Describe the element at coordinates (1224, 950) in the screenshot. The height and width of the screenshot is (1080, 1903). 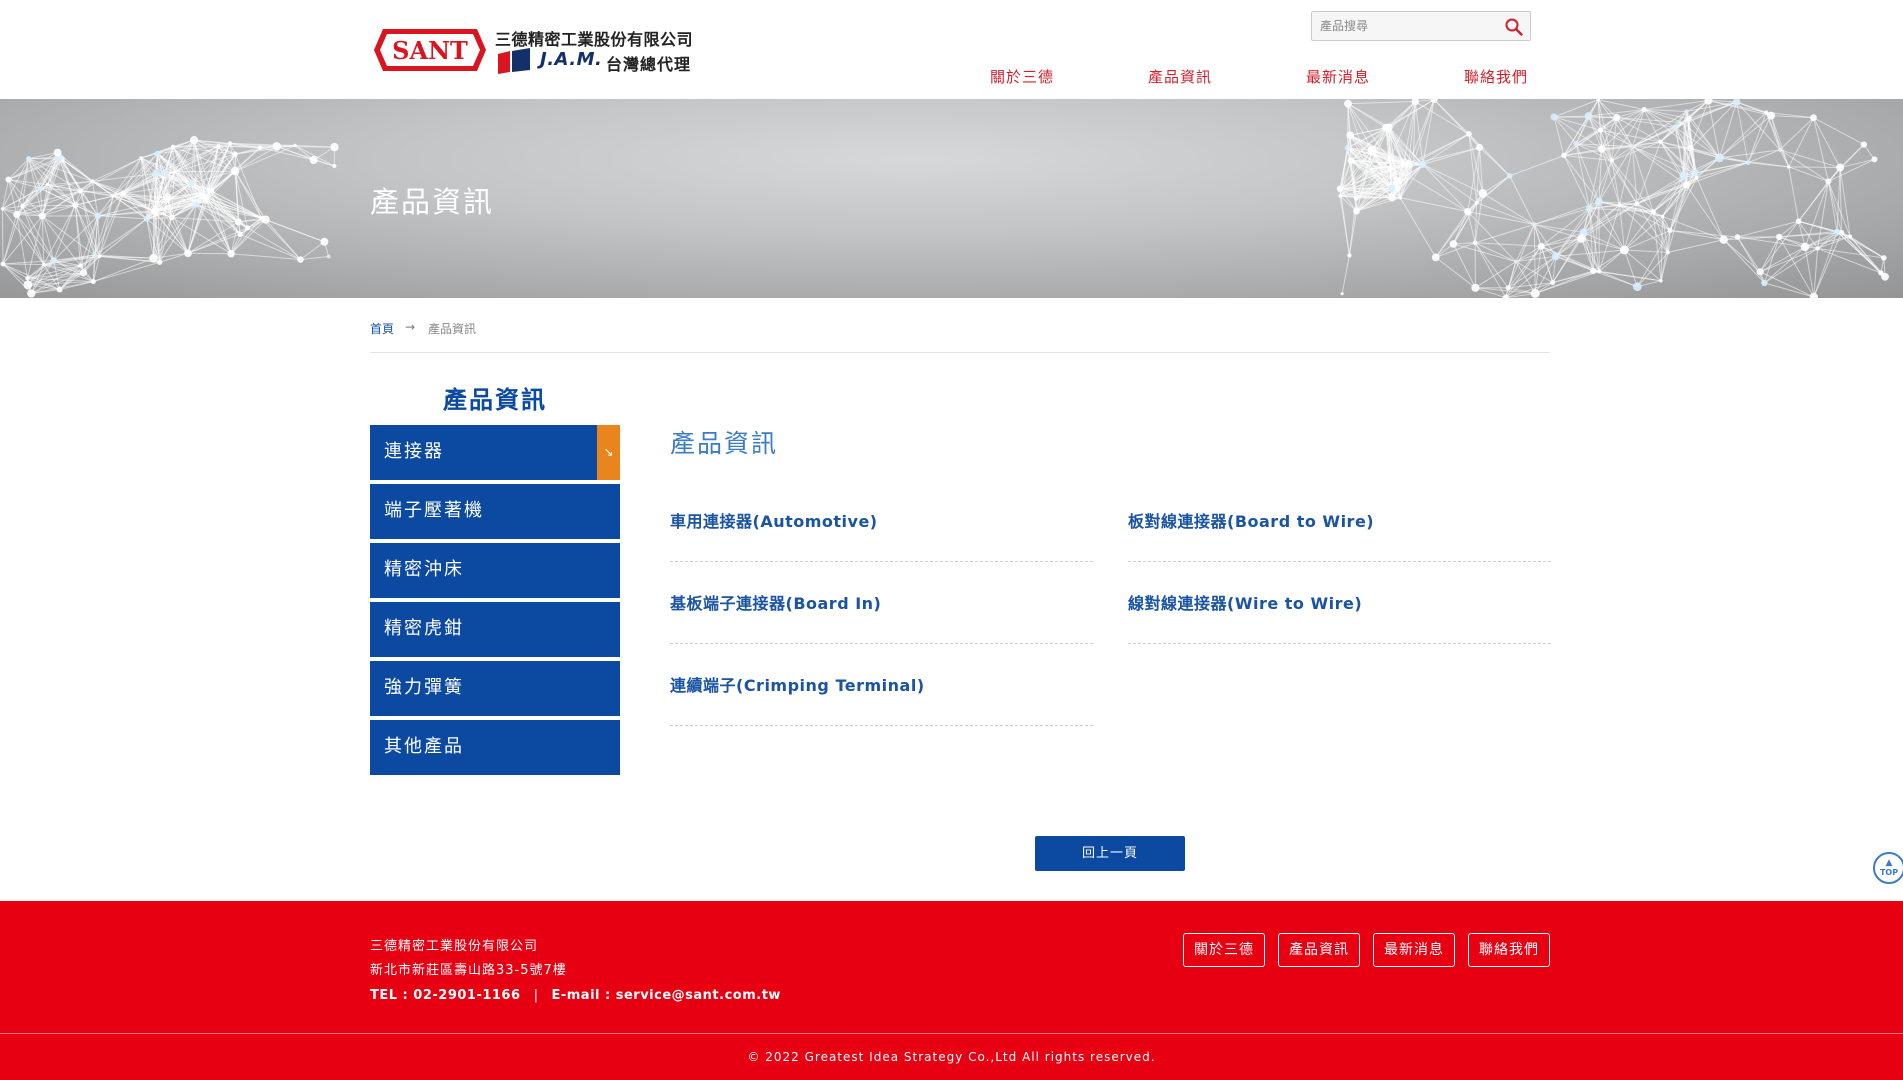
I see `footer-nav-about: 關於三德` at that location.